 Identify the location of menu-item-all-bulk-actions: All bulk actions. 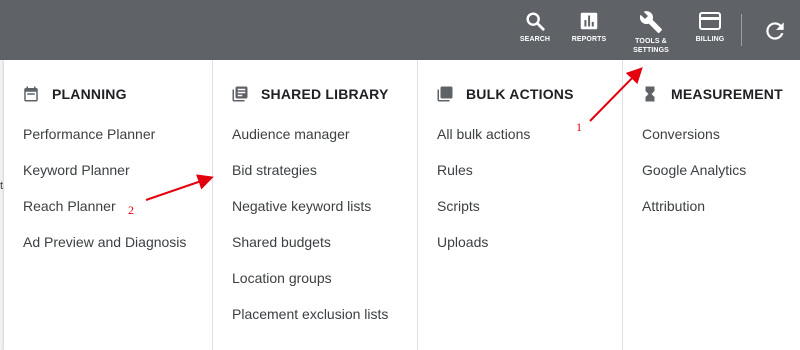
(483, 134).